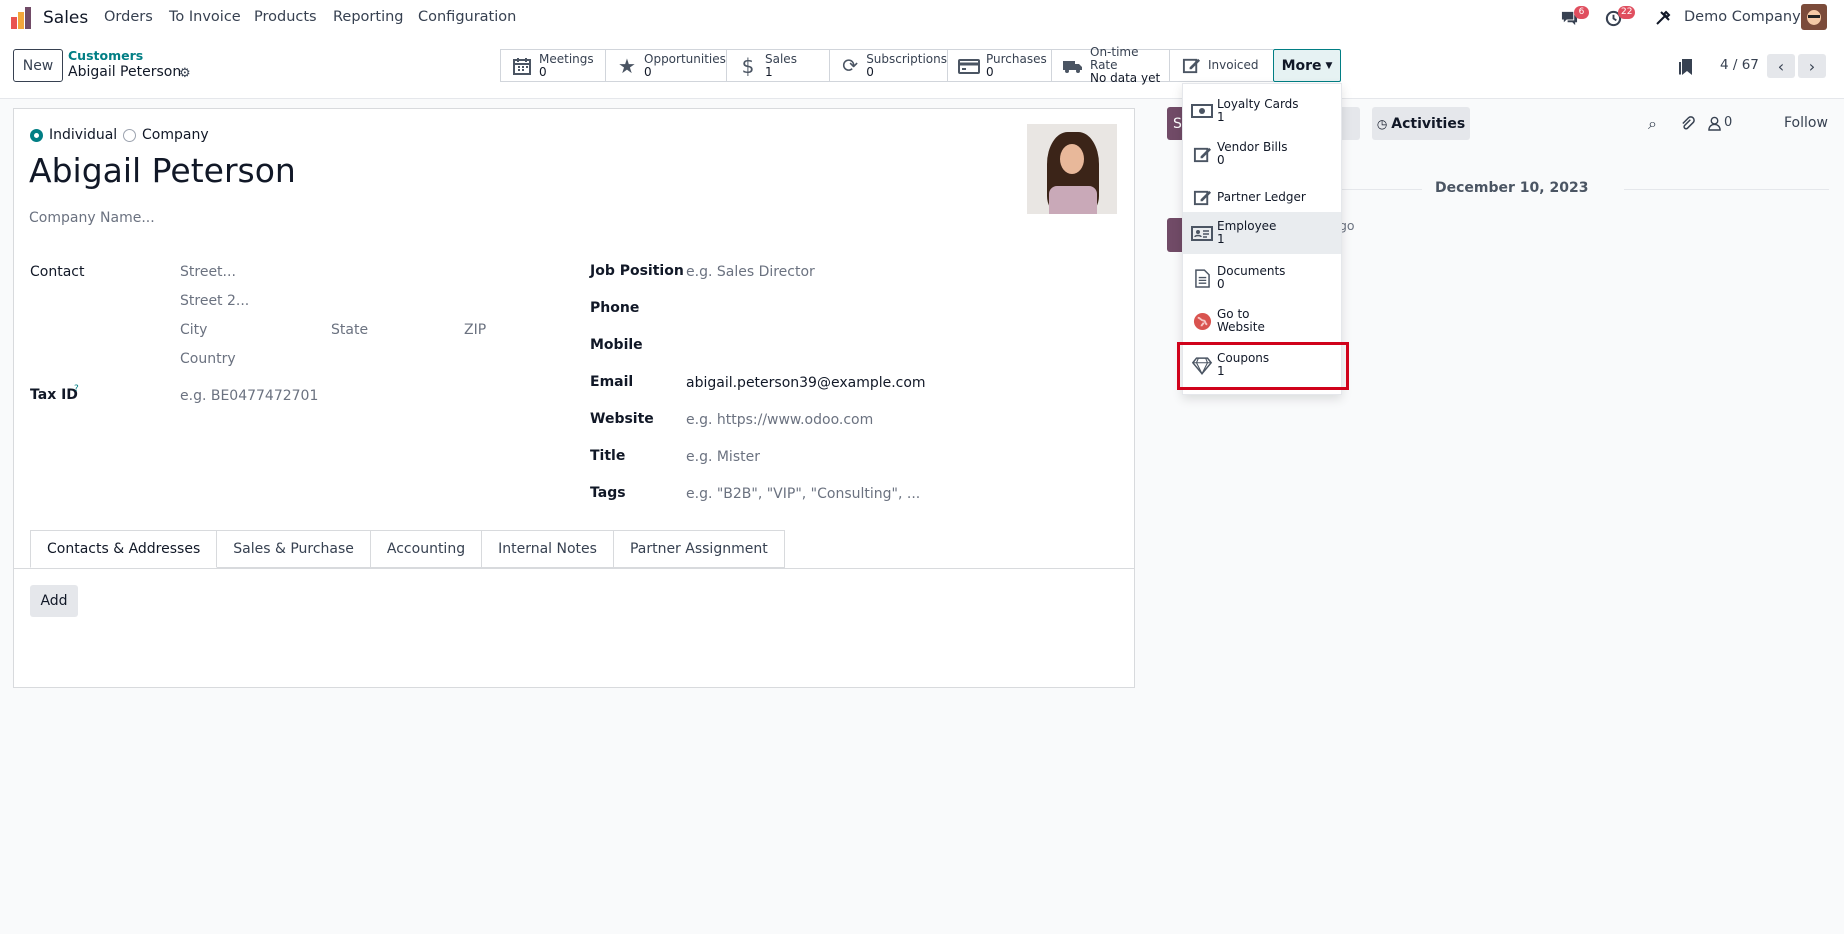 The image size is (1844, 934). I want to click on radio-label: Individual, so click(83, 135).